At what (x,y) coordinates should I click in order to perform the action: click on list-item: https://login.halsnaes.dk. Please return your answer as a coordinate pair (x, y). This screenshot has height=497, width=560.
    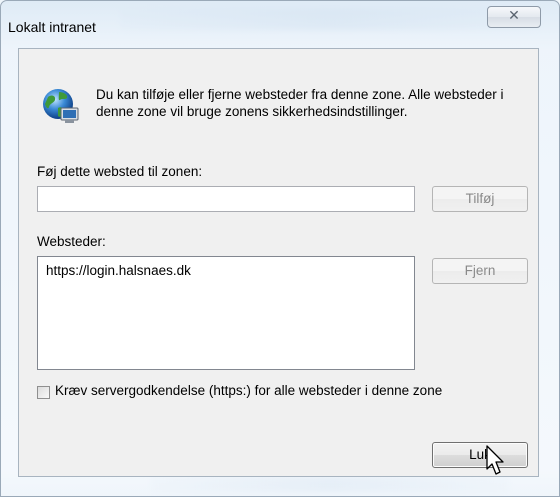
    Looking at the image, I should click on (118, 270).